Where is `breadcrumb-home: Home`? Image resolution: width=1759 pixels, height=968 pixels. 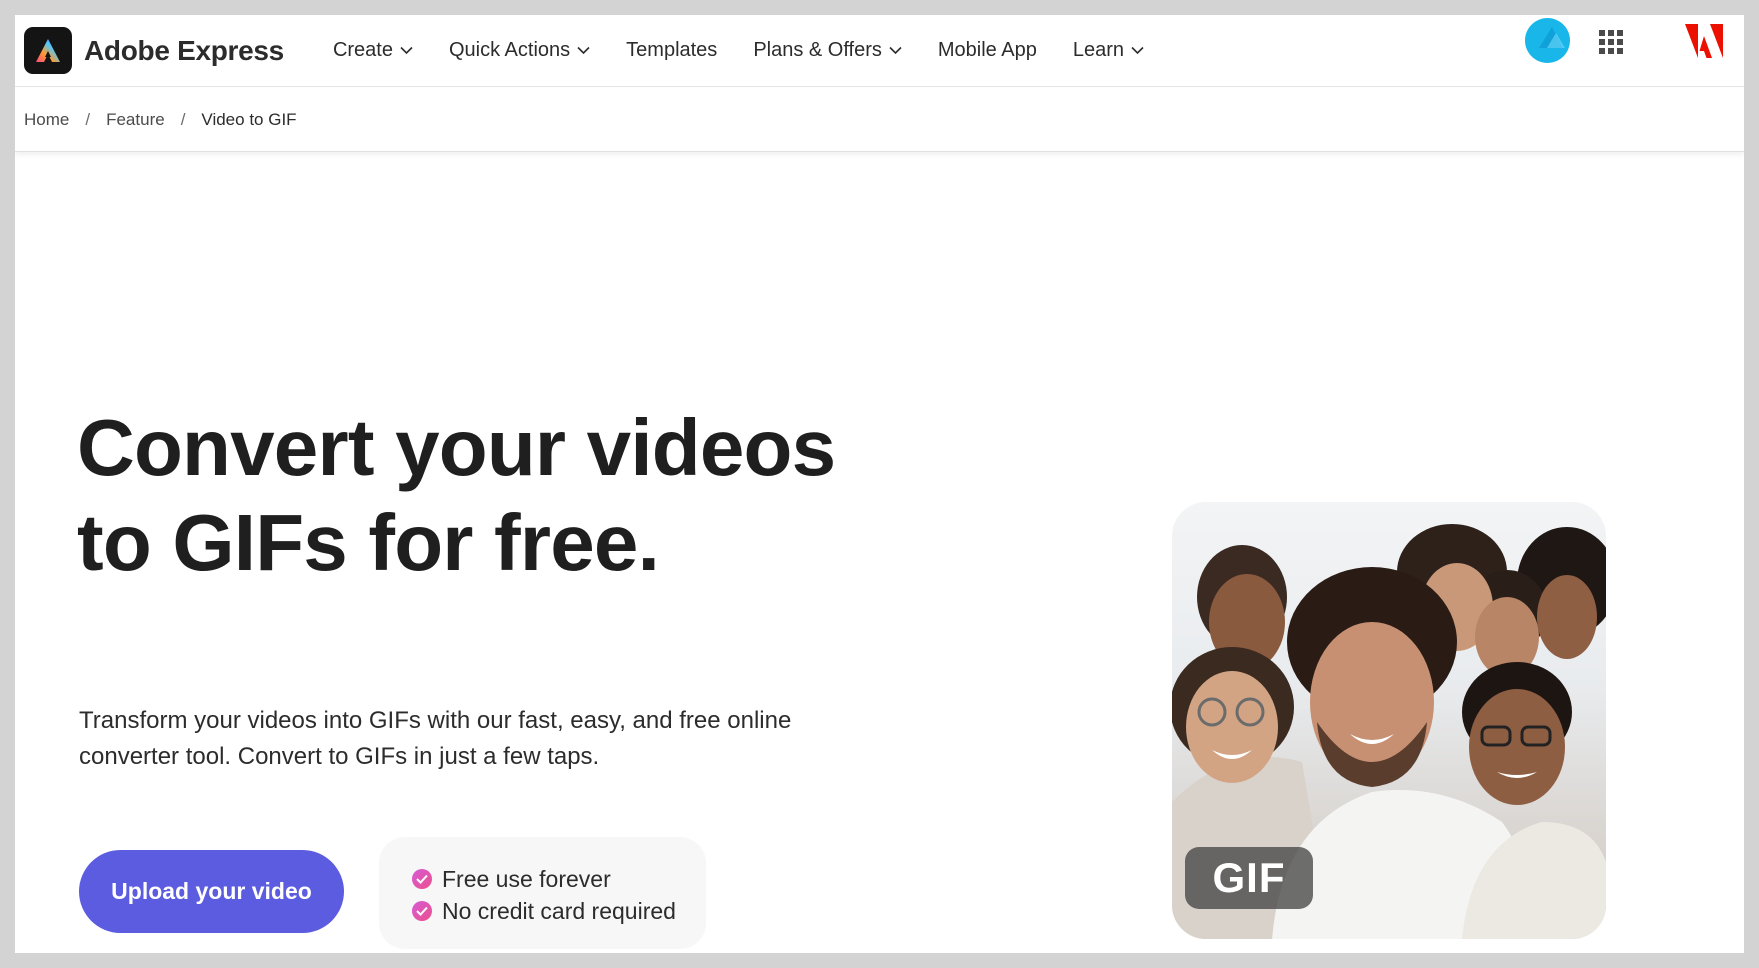 breadcrumb-home: Home is located at coordinates (46, 120).